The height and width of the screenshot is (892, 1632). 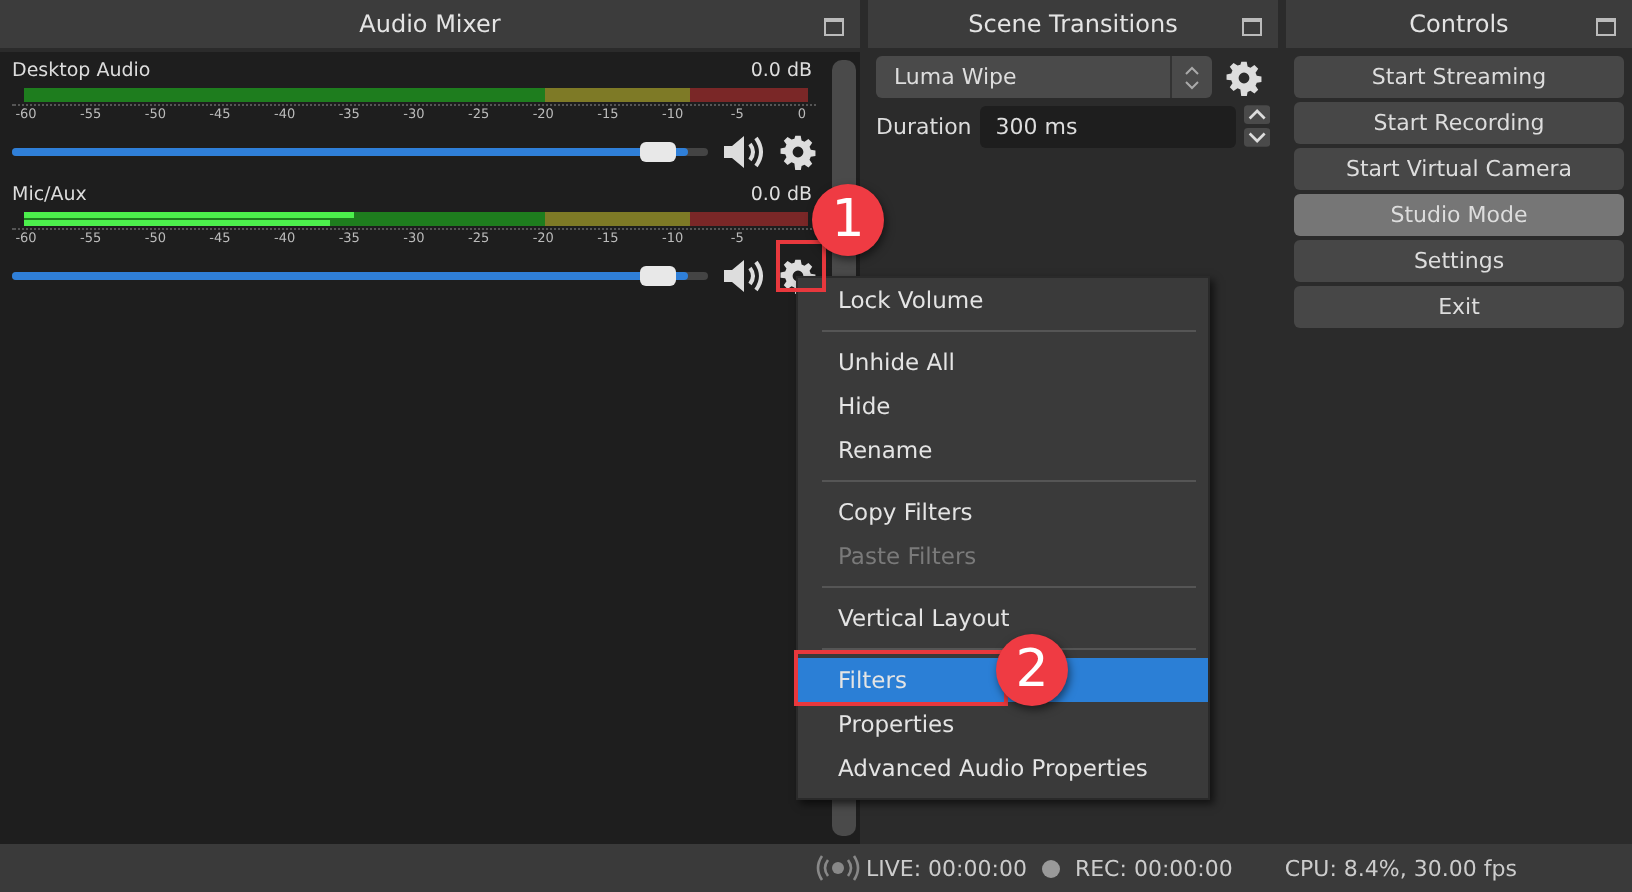 I want to click on channel-name: Mic/Aux, so click(x=49, y=195).